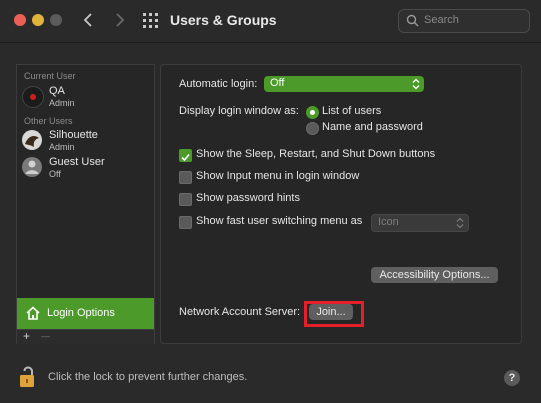  What do you see at coordinates (185, 199) in the screenshot?
I see `checkbox-password-hints` at bounding box center [185, 199].